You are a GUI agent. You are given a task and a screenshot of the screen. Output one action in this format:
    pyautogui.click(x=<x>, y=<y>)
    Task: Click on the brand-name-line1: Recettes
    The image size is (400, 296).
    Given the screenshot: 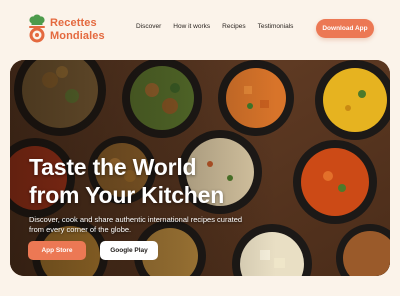 What is the action you would take?
    pyautogui.click(x=73, y=23)
    